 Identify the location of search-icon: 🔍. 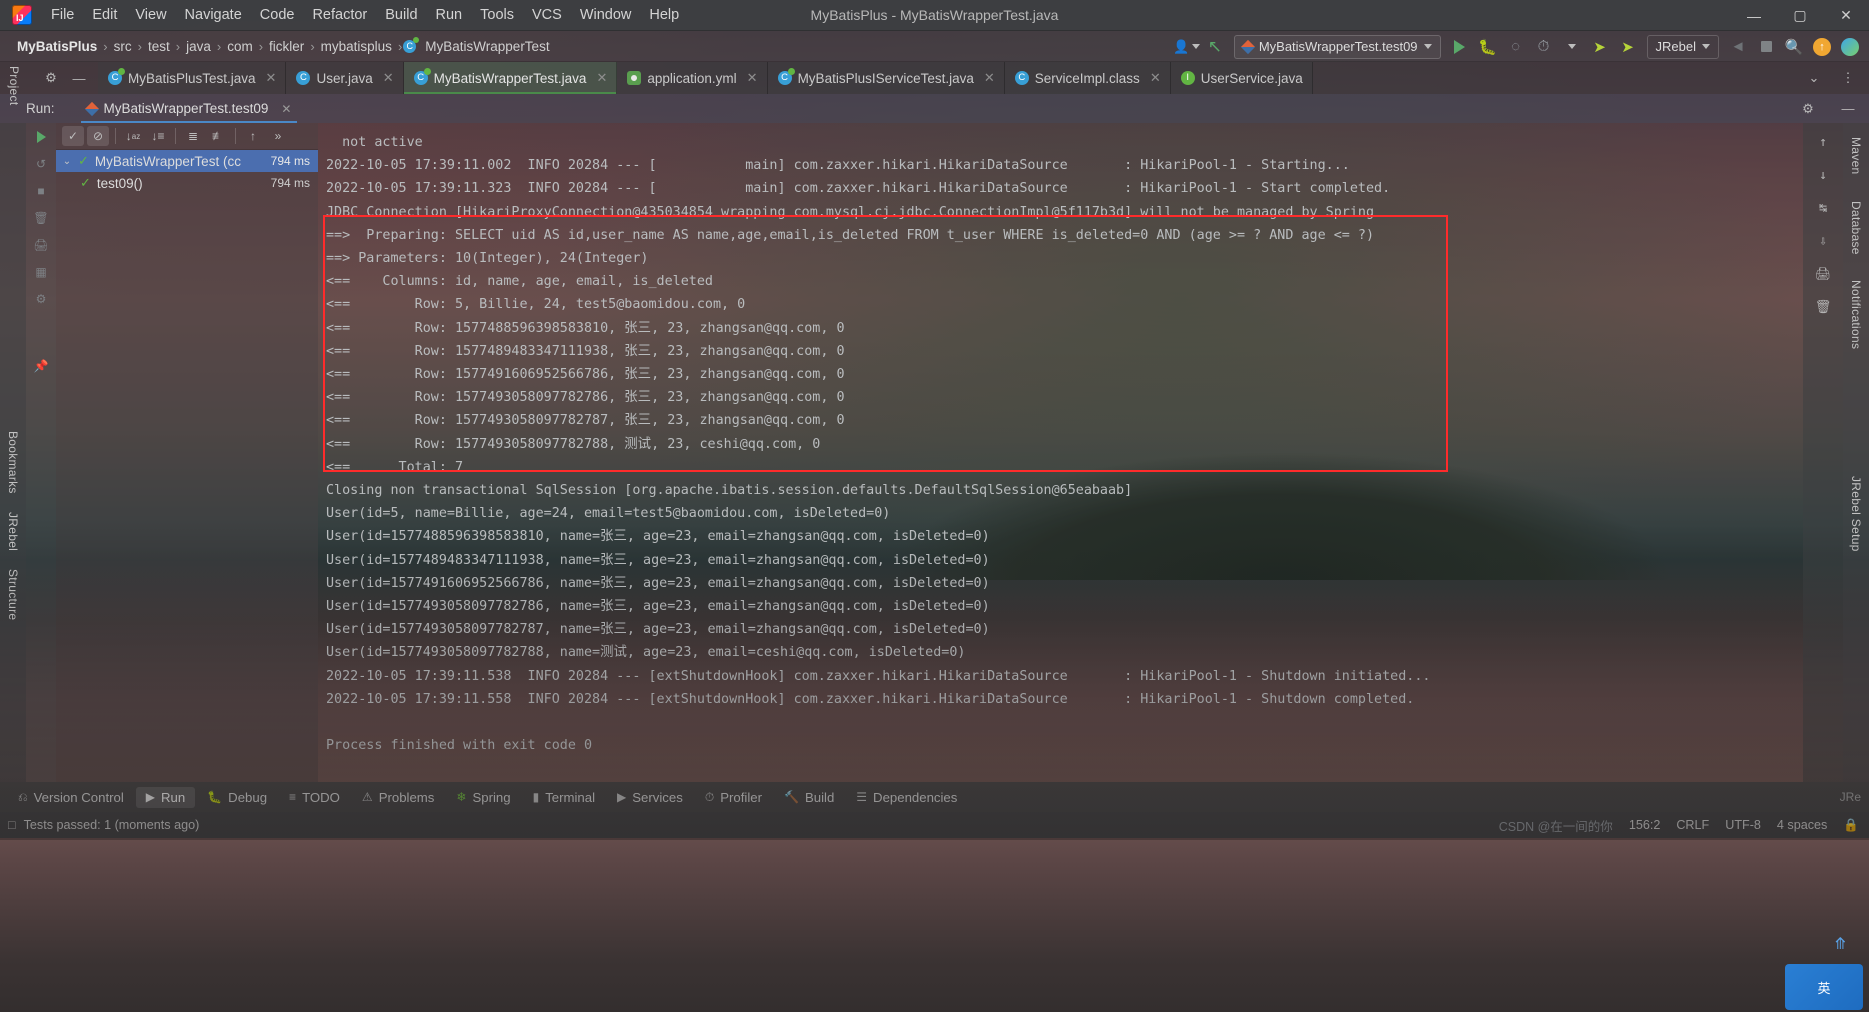
(1794, 47).